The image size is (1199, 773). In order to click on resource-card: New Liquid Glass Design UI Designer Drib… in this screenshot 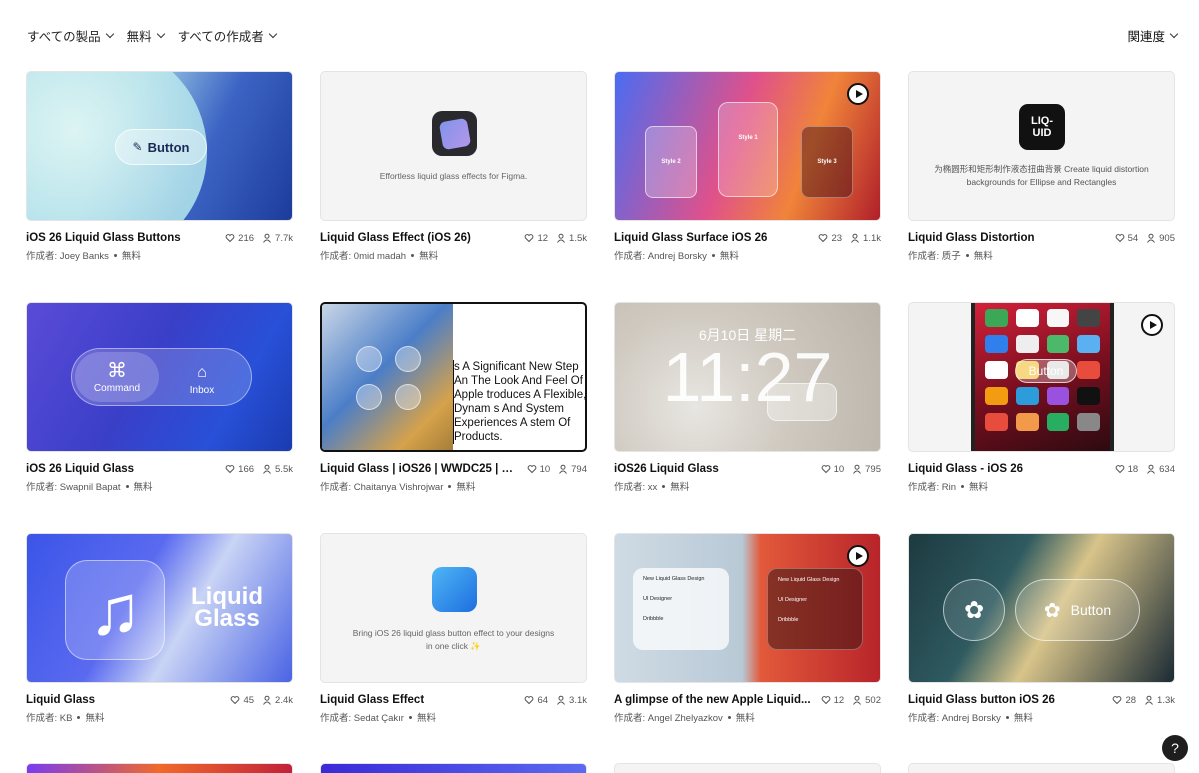, I will do `click(747, 648)`.